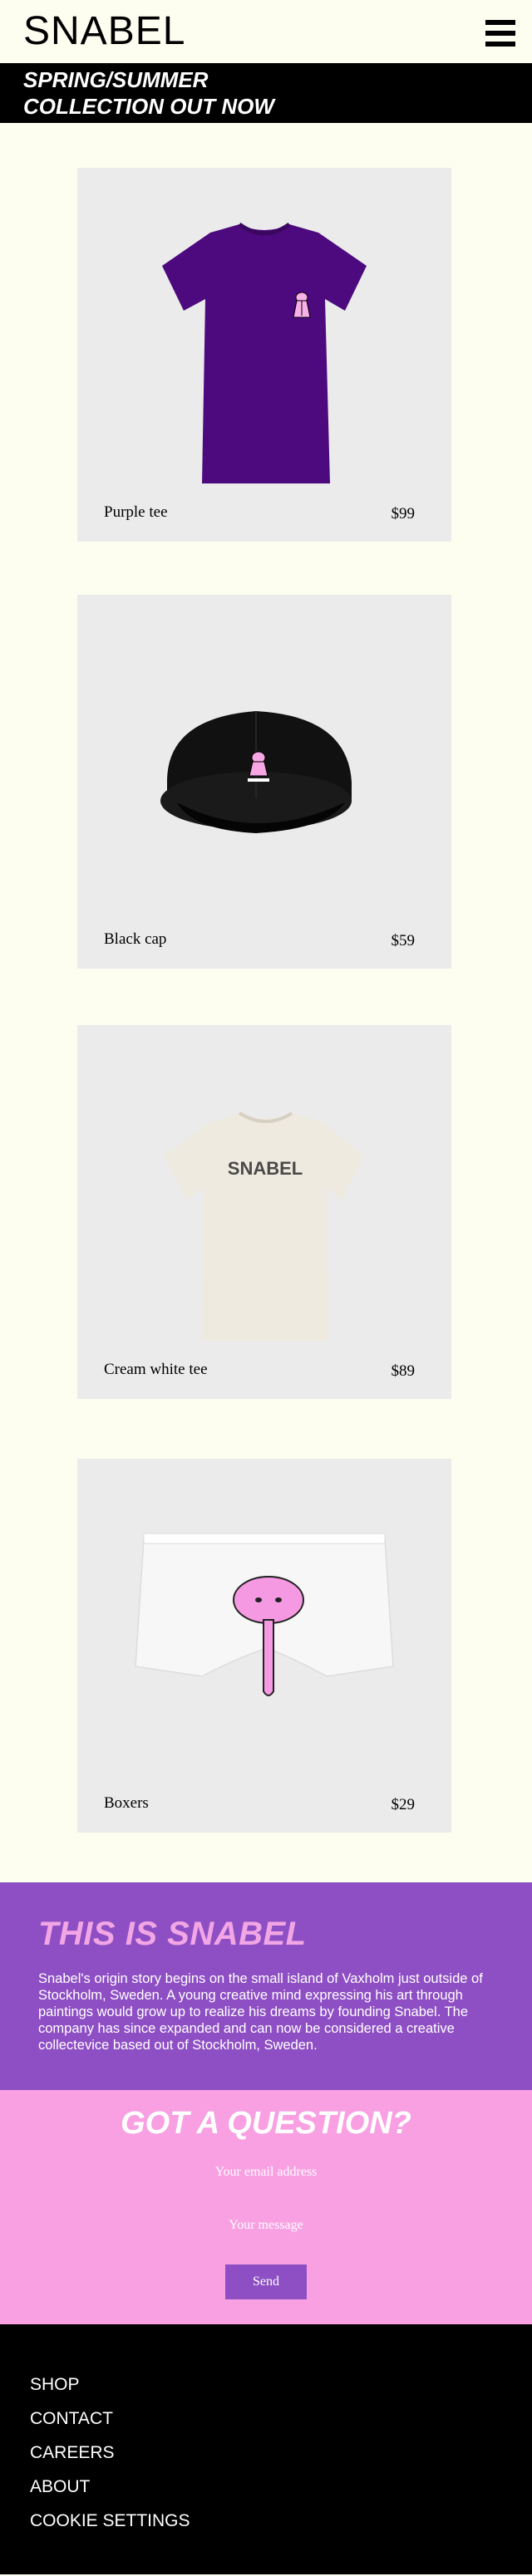 Image resolution: width=532 pixels, height=2576 pixels. I want to click on about-title: THIS IS SNABEL, so click(172, 1934).